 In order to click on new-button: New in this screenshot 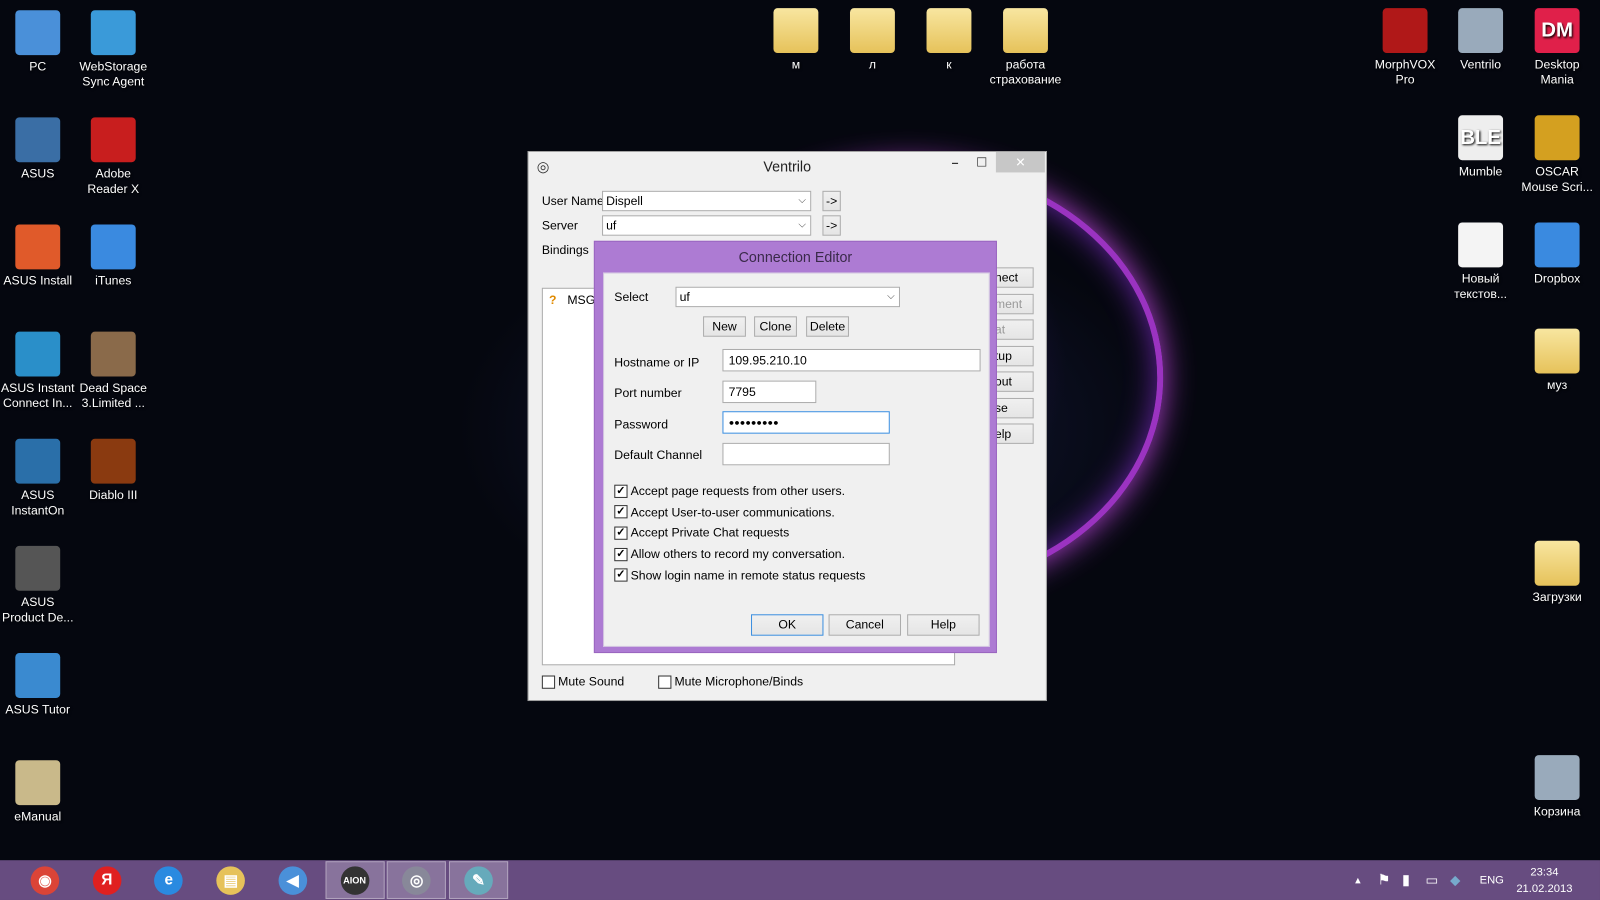, I will do `click(724, 326)`.